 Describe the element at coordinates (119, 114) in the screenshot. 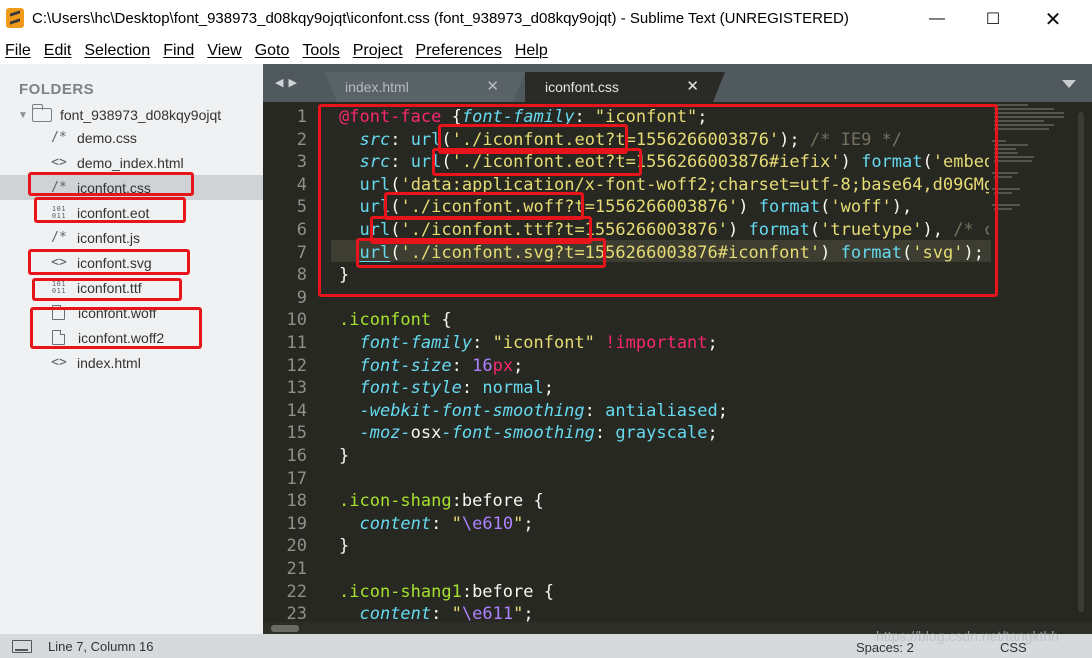

I see `root-folder: ▼ font_938973_d08kqy9ojqt` at that location.